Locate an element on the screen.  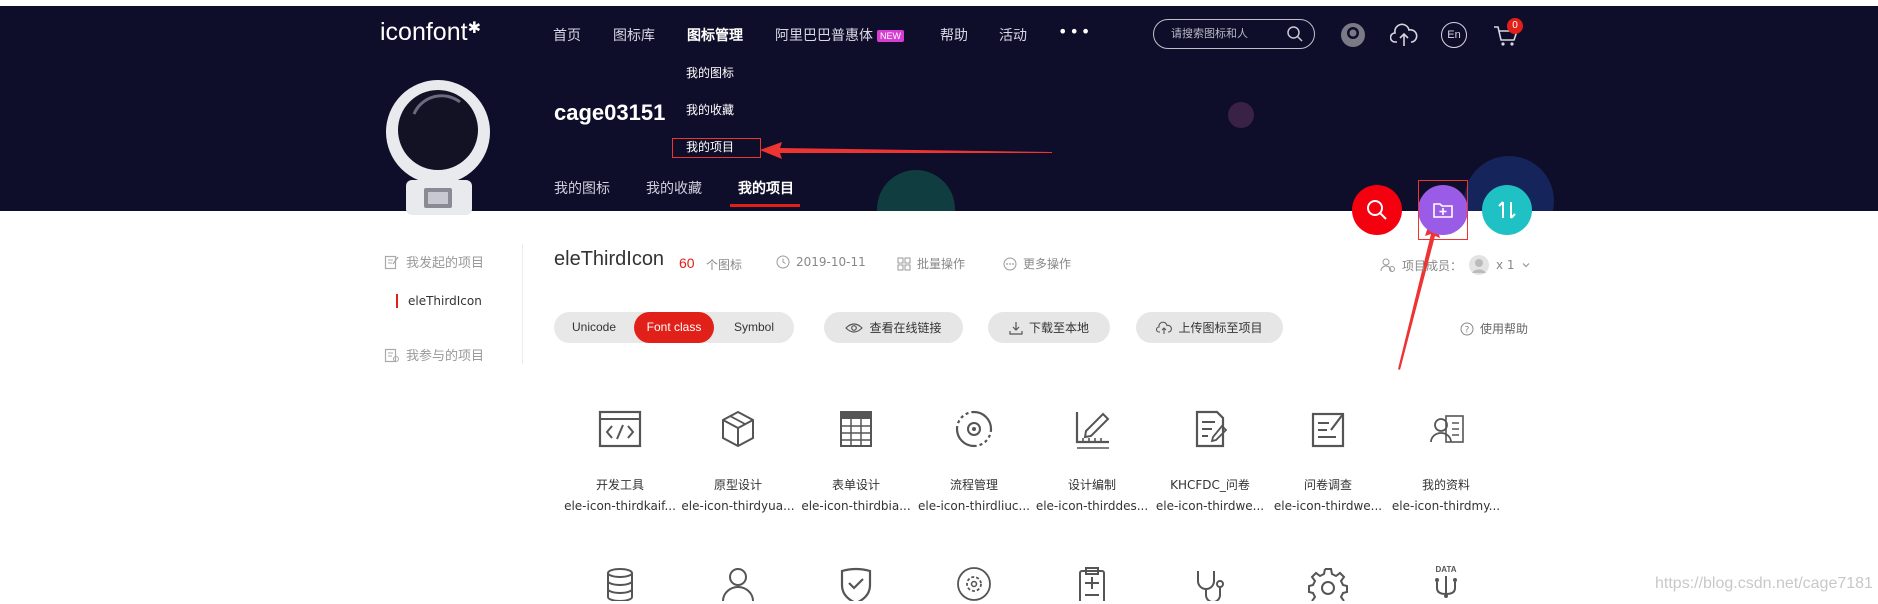
highlight-box is located at coordinates (716, 148).